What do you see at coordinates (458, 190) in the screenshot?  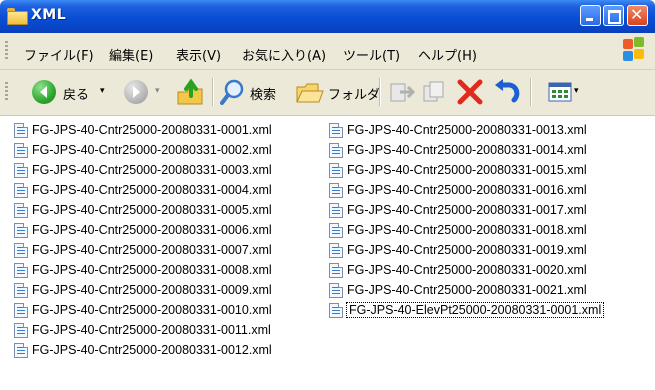 I see `file-item: FG-JPS-40-Cntr25000-20080331-0016.xml` at bounding box center [458, 190].